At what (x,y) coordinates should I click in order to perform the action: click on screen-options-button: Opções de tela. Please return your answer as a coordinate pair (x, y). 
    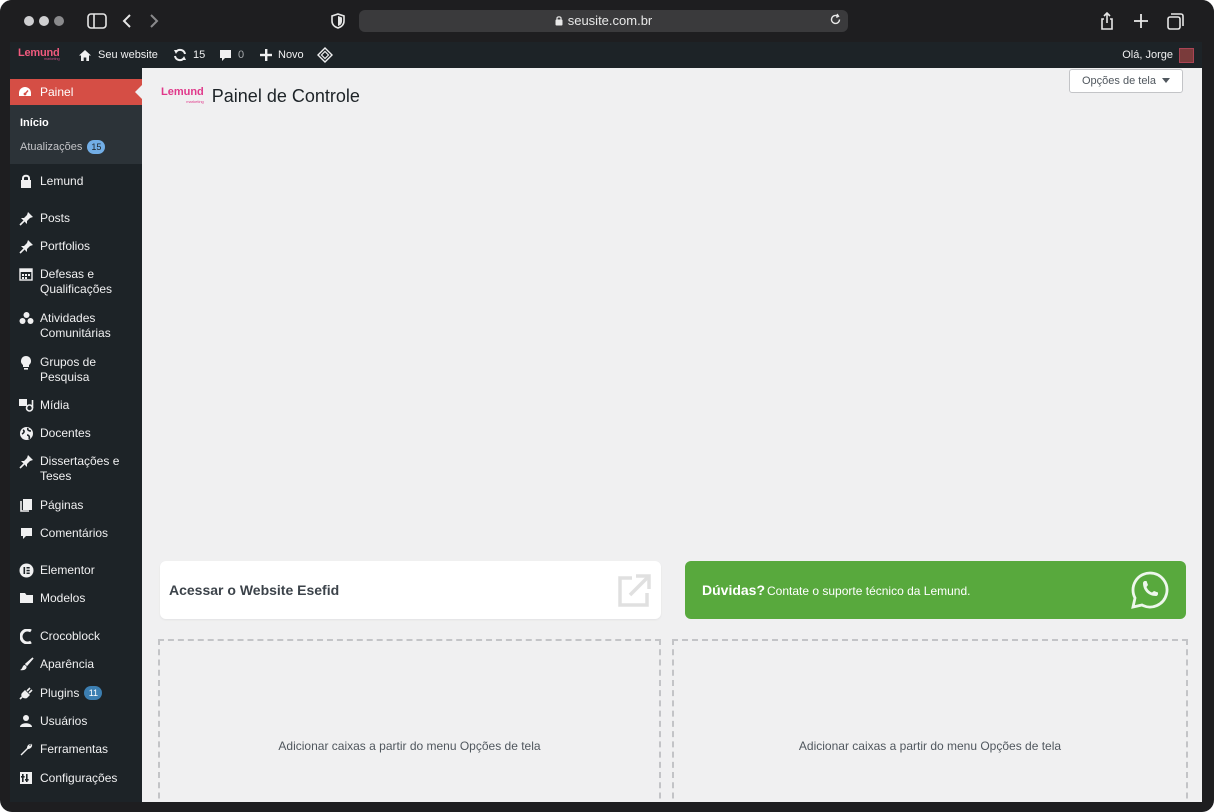
    Looking at the image, I should click on (1126, 81).